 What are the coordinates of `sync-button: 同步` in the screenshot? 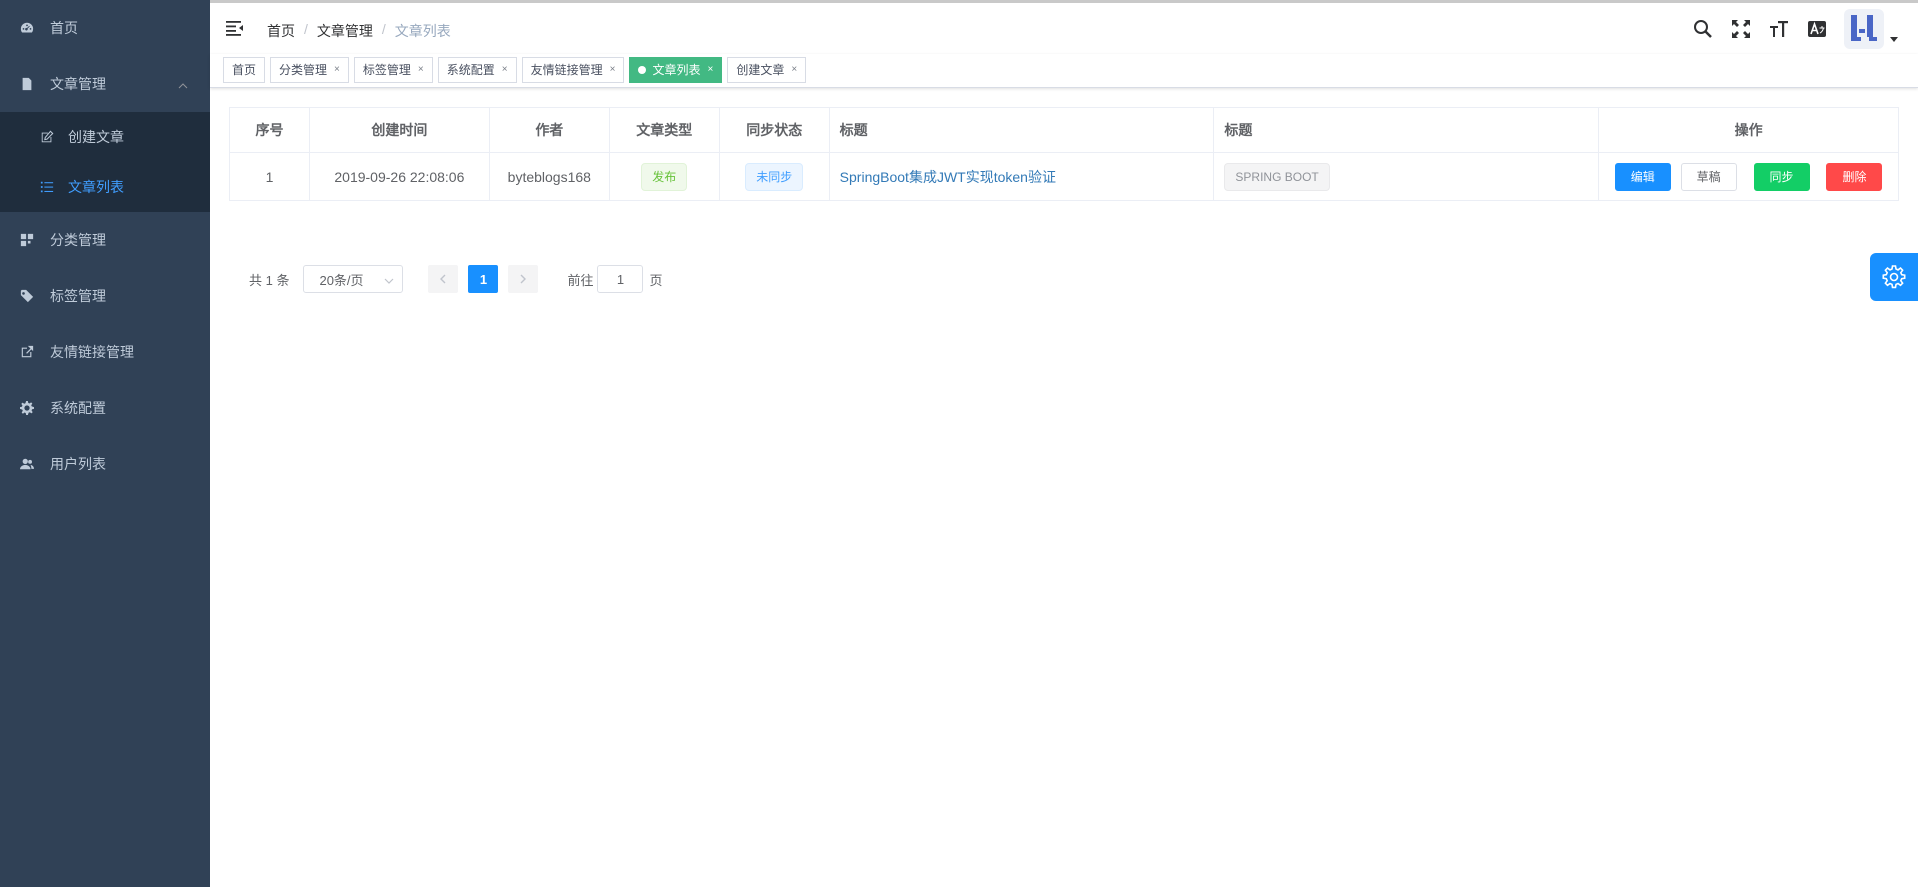 It's located at (1781, 176).